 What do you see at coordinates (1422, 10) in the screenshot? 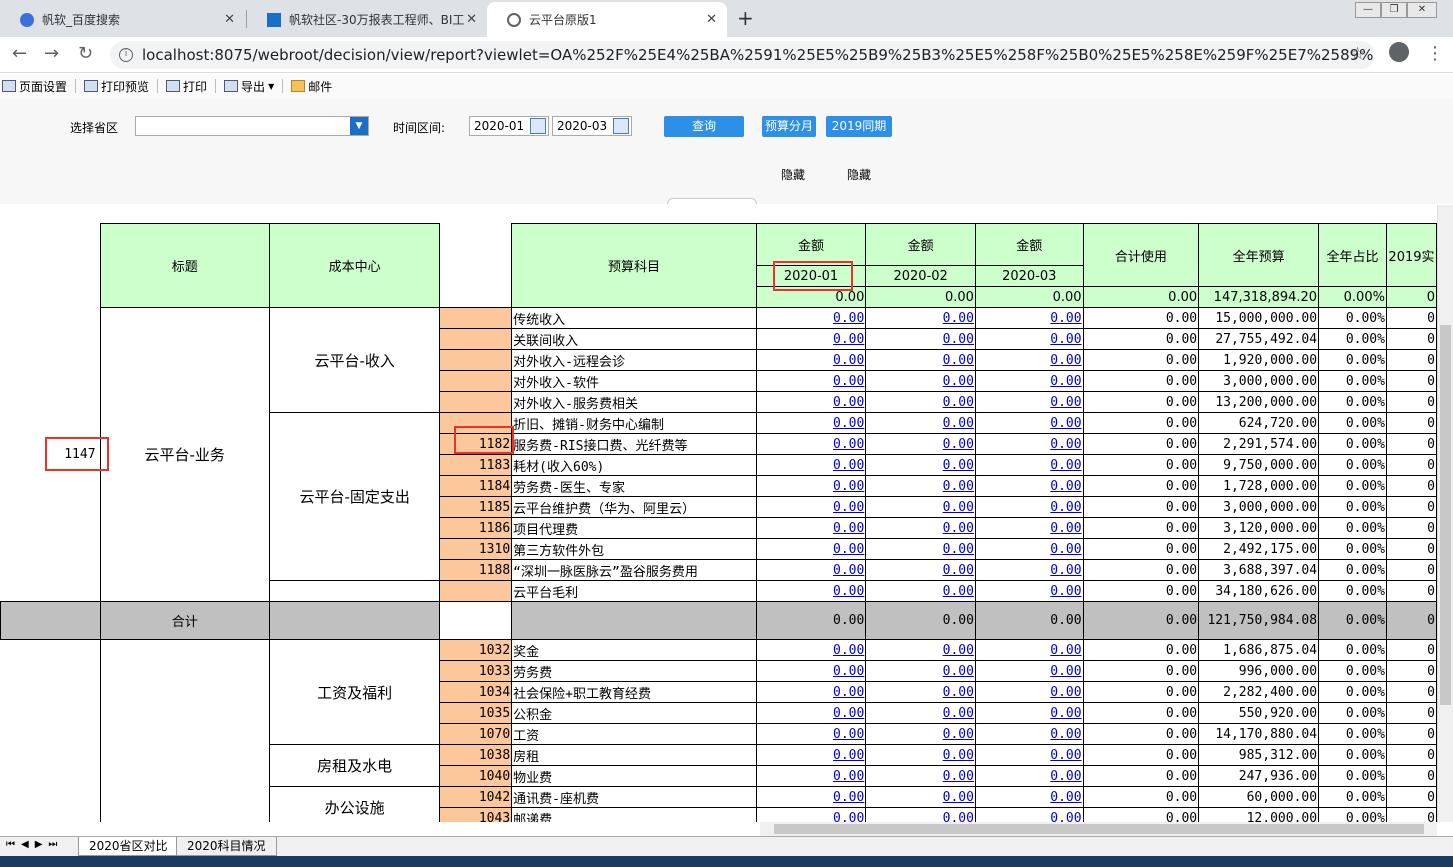
I see `window-close-button: ✕` at bounding box center [1422, 10].